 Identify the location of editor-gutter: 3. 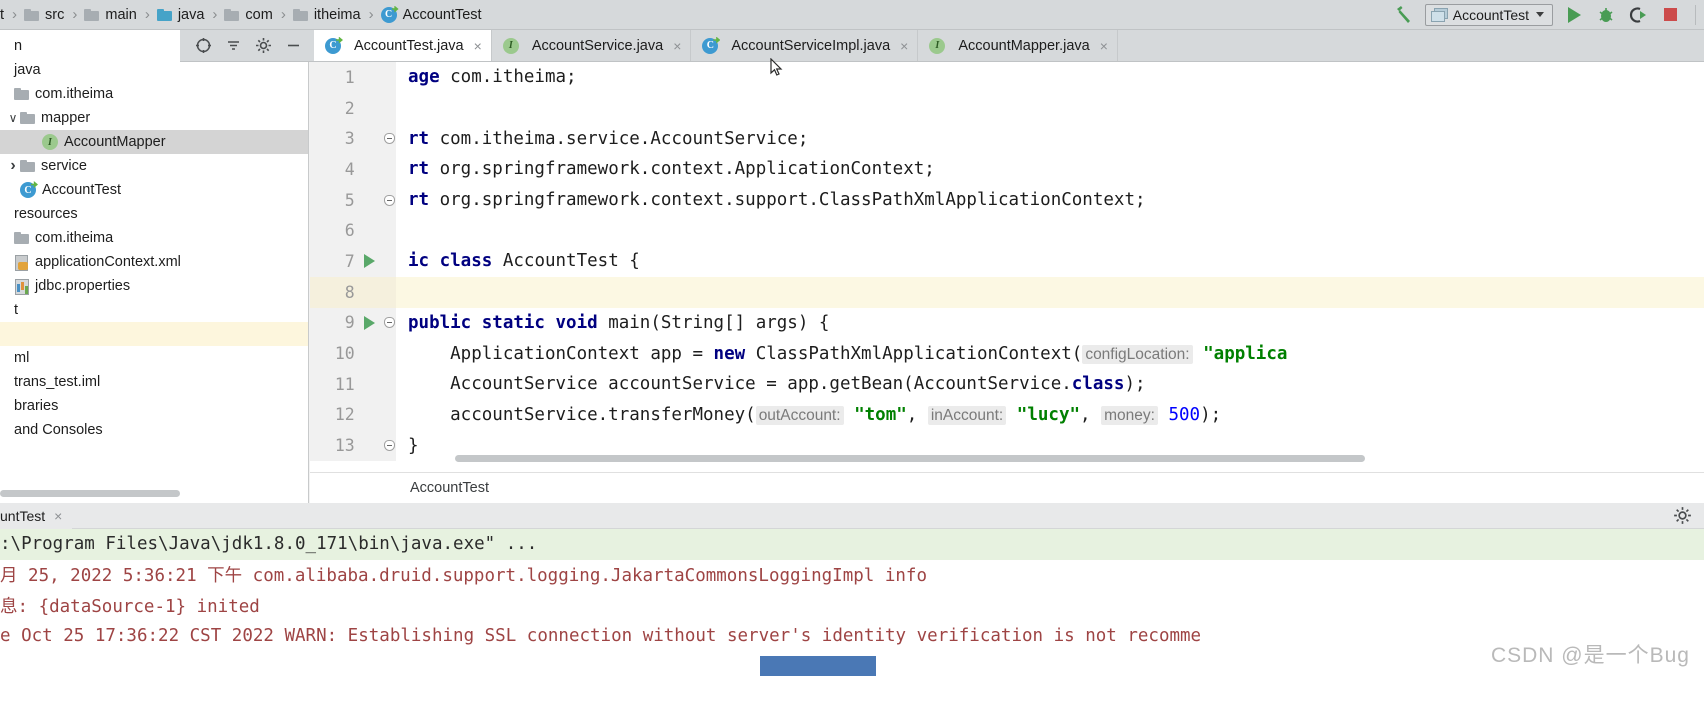
(353, 139).